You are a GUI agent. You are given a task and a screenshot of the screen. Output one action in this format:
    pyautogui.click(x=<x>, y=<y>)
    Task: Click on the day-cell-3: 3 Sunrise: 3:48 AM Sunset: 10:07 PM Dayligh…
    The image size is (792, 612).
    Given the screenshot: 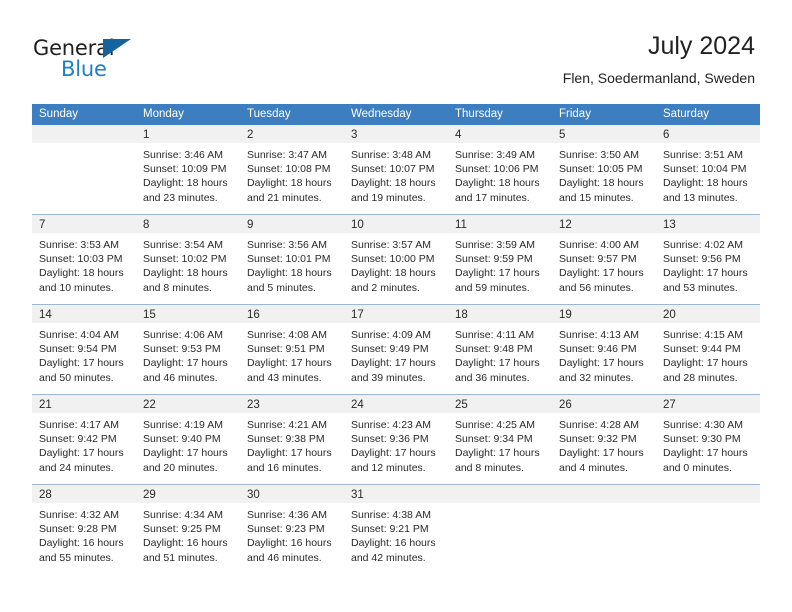 What is the action you would take?
    pyautogui.click(x=396, y=169)
    